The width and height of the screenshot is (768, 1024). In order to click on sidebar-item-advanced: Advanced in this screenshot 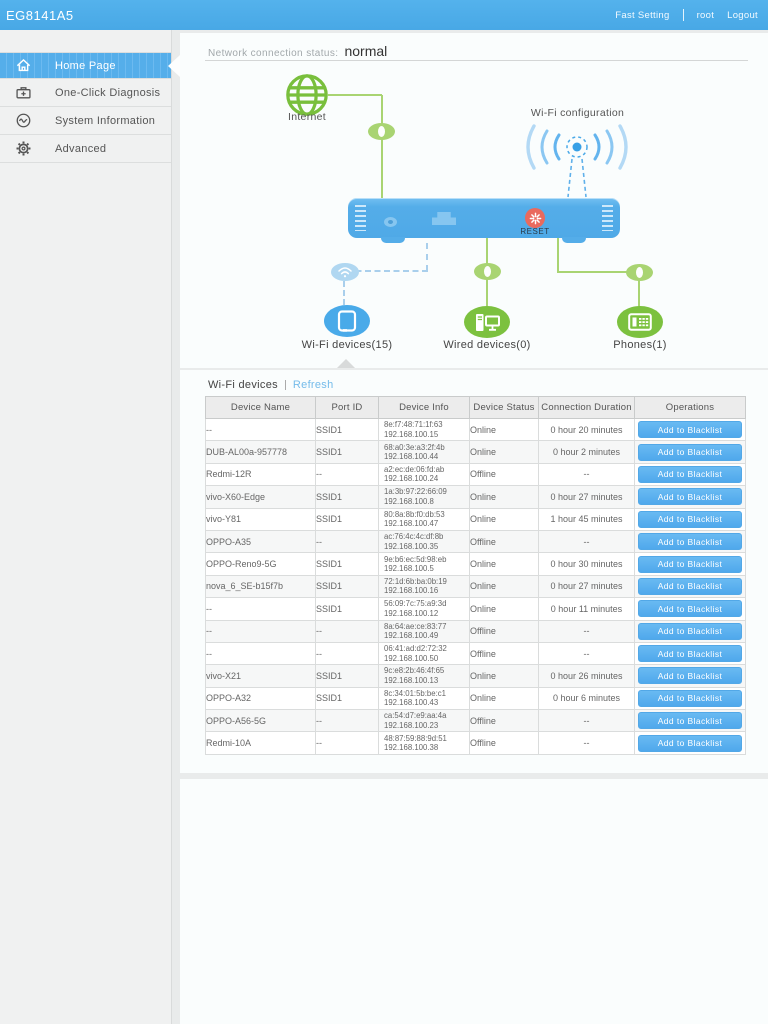, I will do `click(85, 149)`.